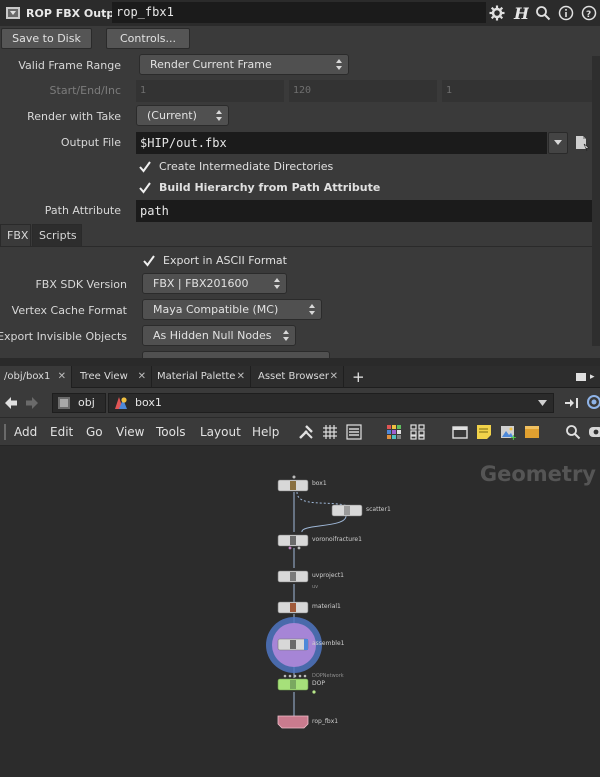 This screenshot has height=777, width=600. Describe the element at coordinates (69, 65) in the screenshot. I see `valid-frame-range-label: Valid Frame Range` at that location.